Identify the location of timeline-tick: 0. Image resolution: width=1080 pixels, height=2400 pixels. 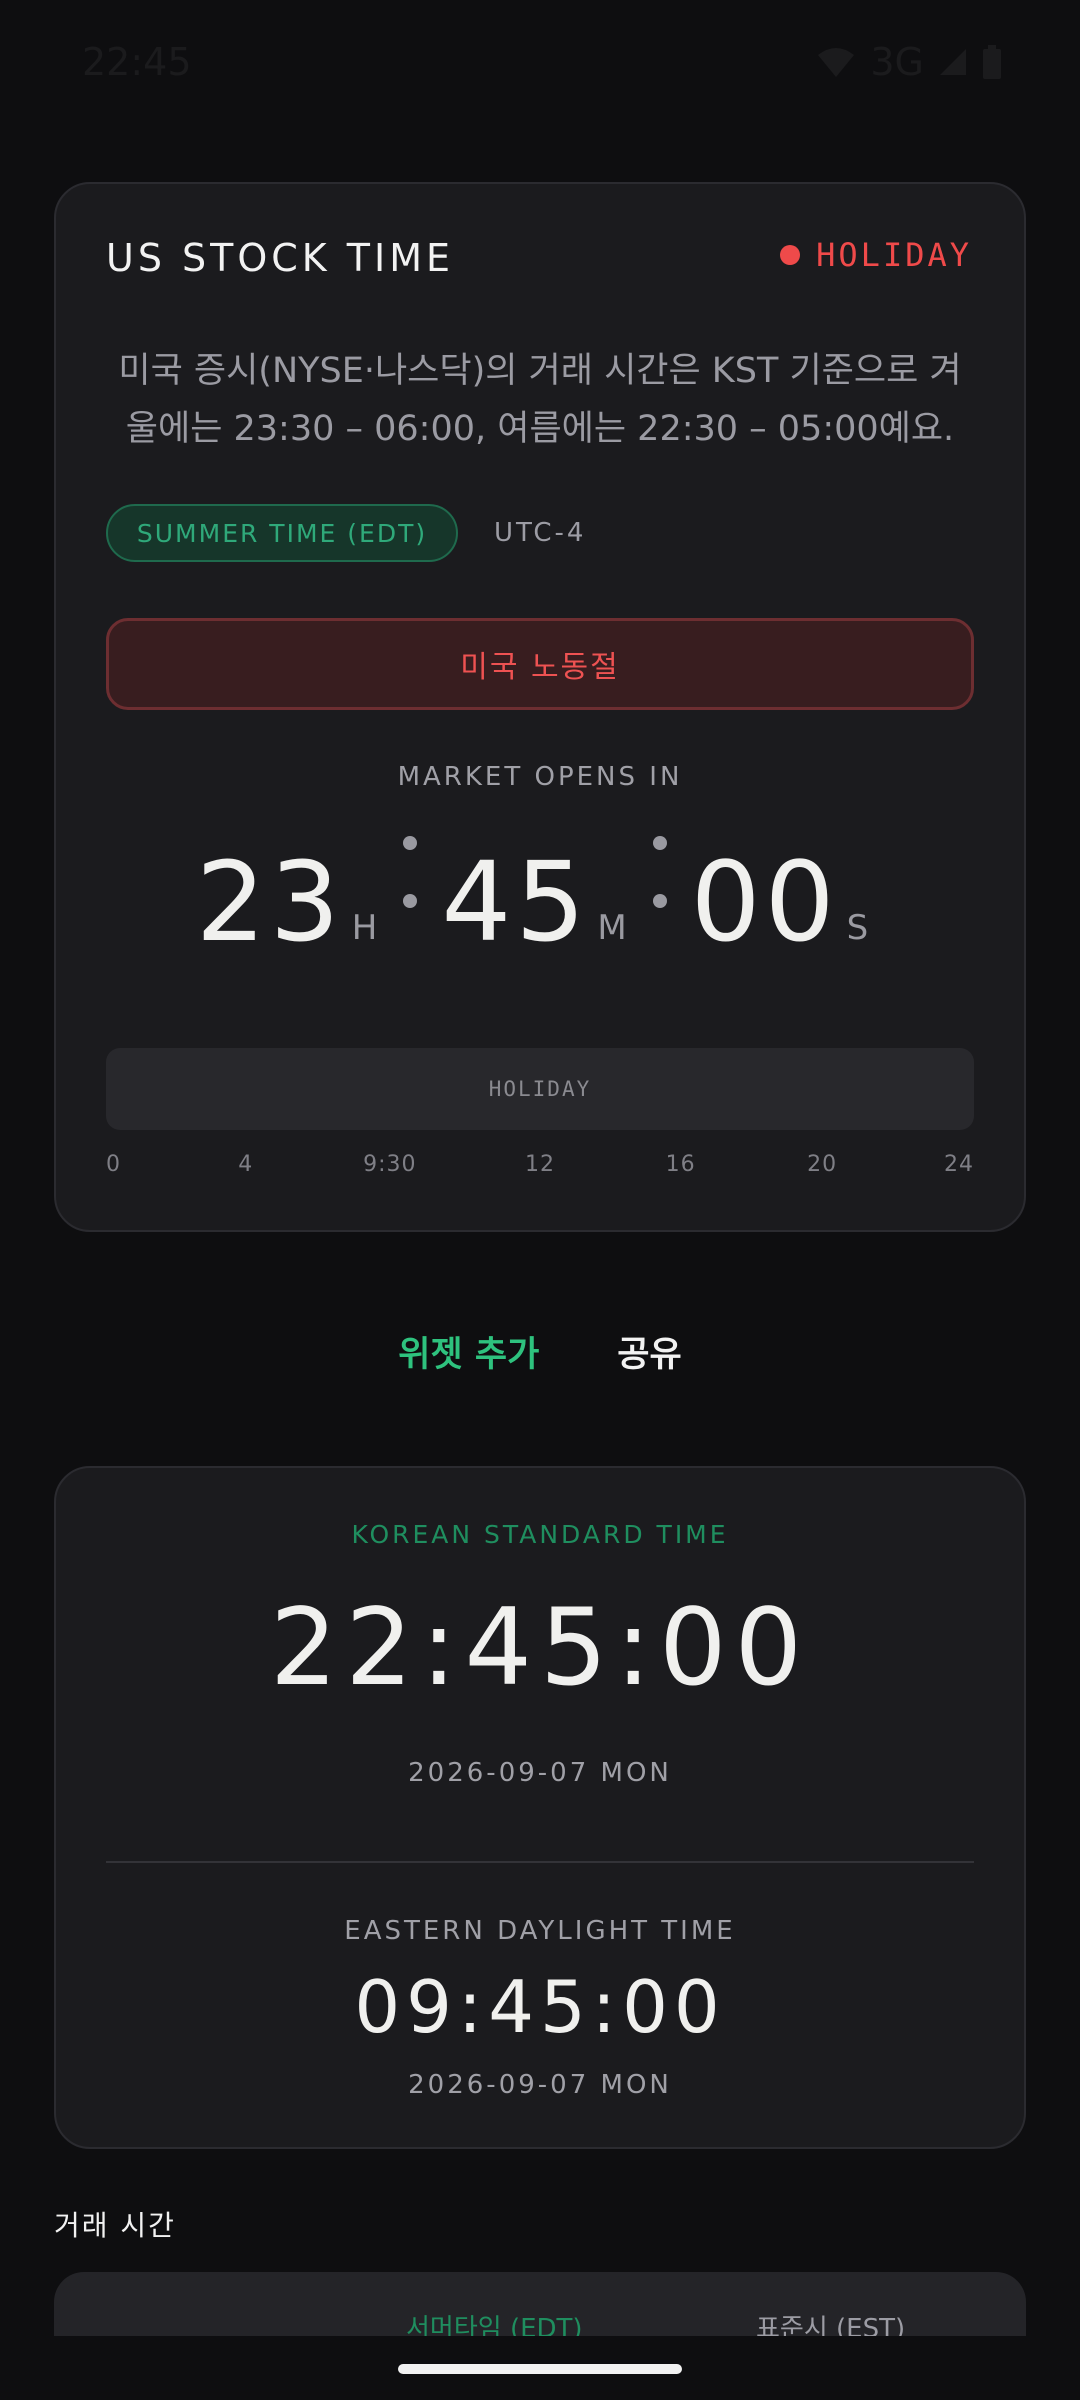
(113, 1164).